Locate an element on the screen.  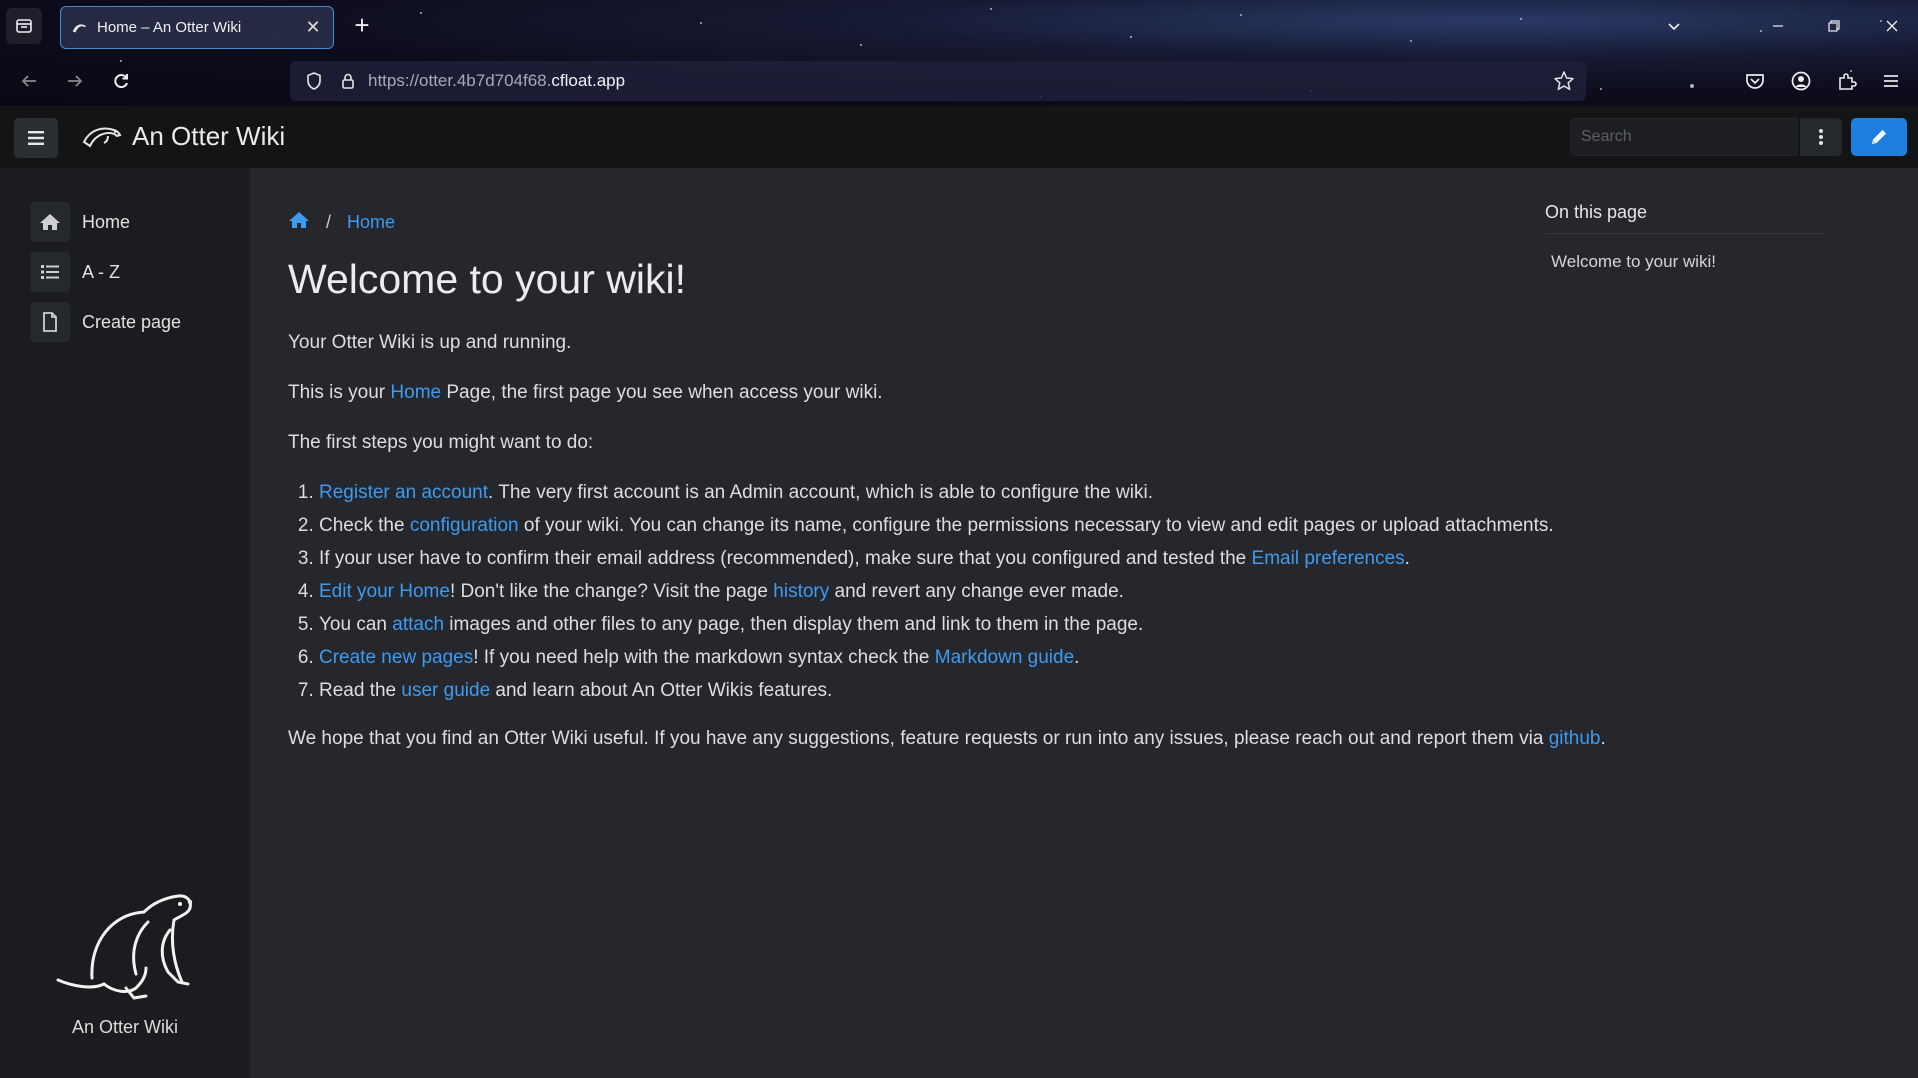
sidebar-item-home: Home is located at coordinates (80, 222).